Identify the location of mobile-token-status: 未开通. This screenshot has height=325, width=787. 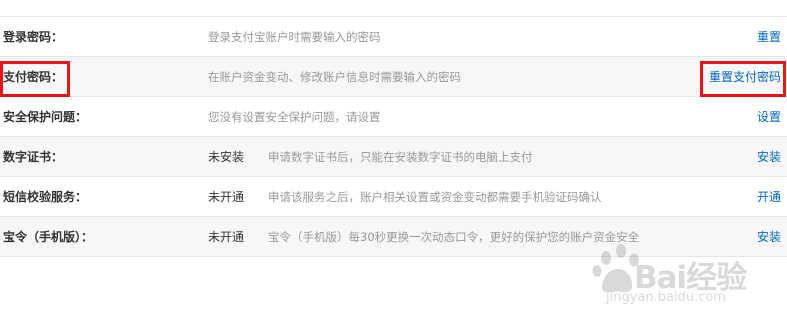
(226, 237).